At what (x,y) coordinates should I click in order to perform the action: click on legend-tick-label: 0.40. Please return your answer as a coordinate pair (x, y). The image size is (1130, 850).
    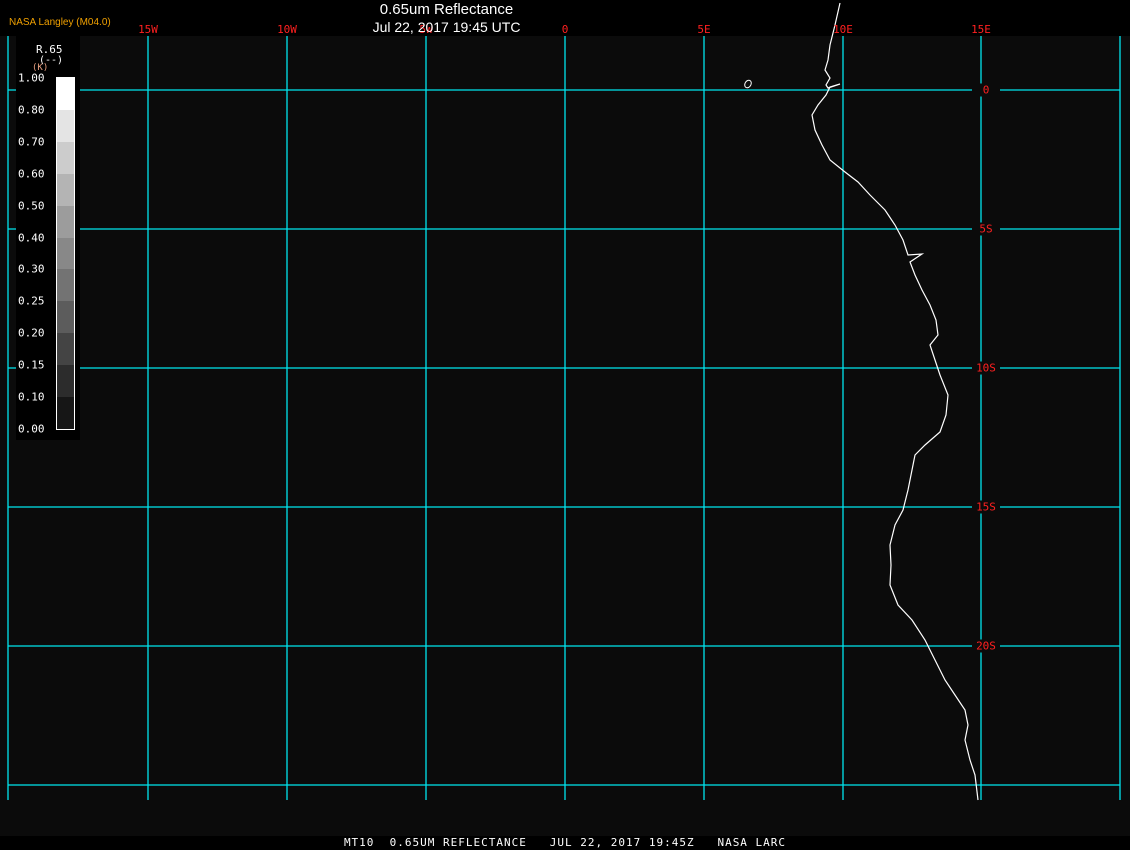
    Looking at the image, I should click on (31, 238).